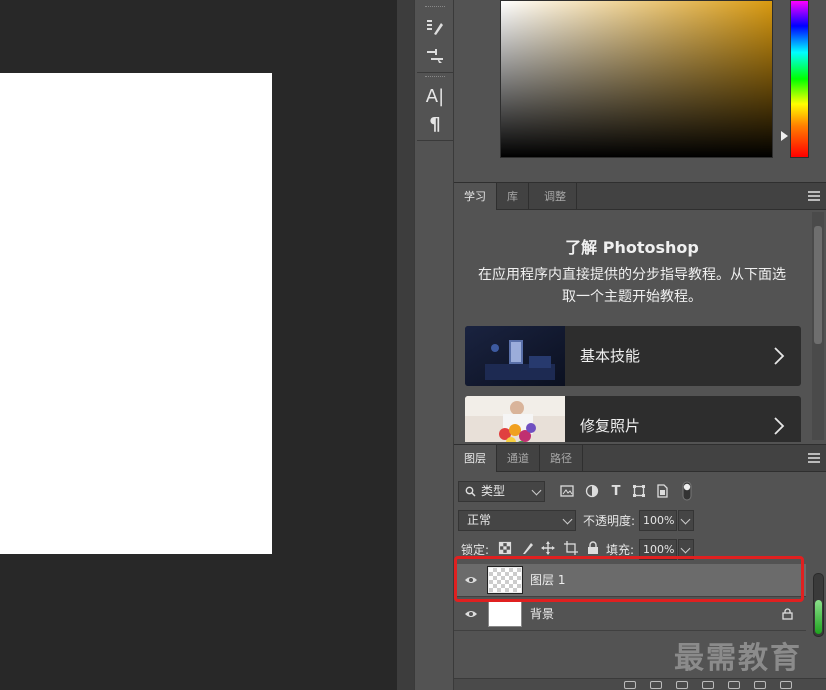 This screenshot has width=826, height=690. Describe the element at coordinates (786, 685) in the screenshot. I see `trash-icon` at that location.